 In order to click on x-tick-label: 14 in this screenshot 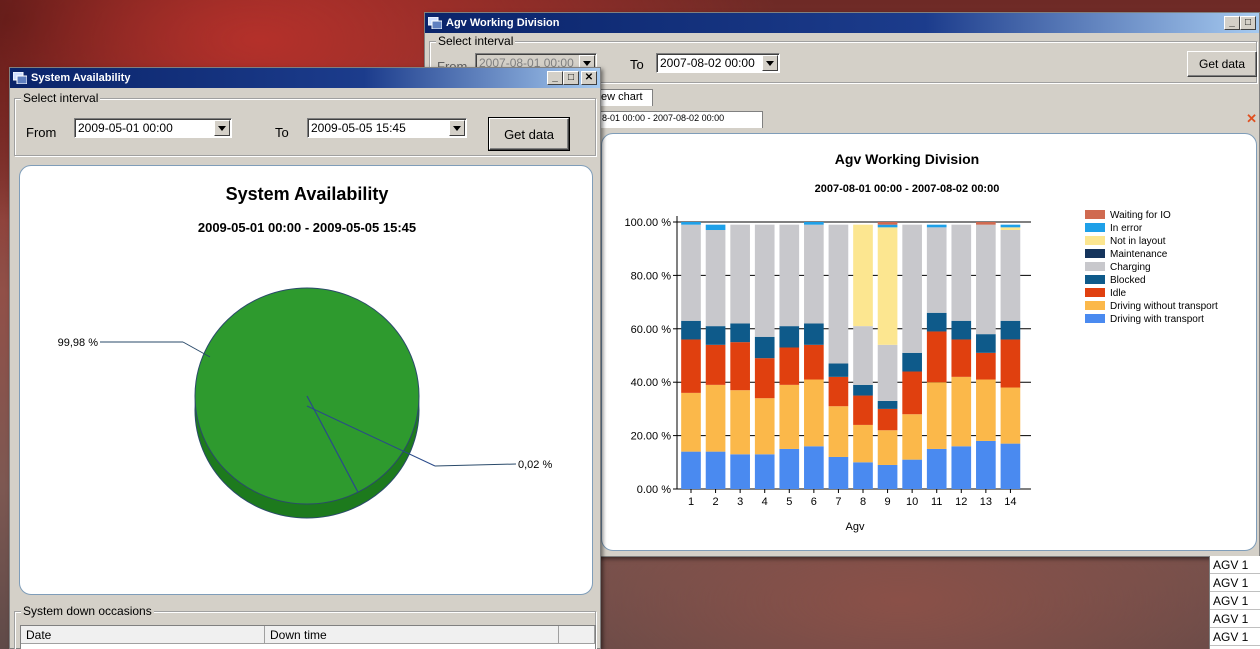, I will do `click(1010, 502)`.